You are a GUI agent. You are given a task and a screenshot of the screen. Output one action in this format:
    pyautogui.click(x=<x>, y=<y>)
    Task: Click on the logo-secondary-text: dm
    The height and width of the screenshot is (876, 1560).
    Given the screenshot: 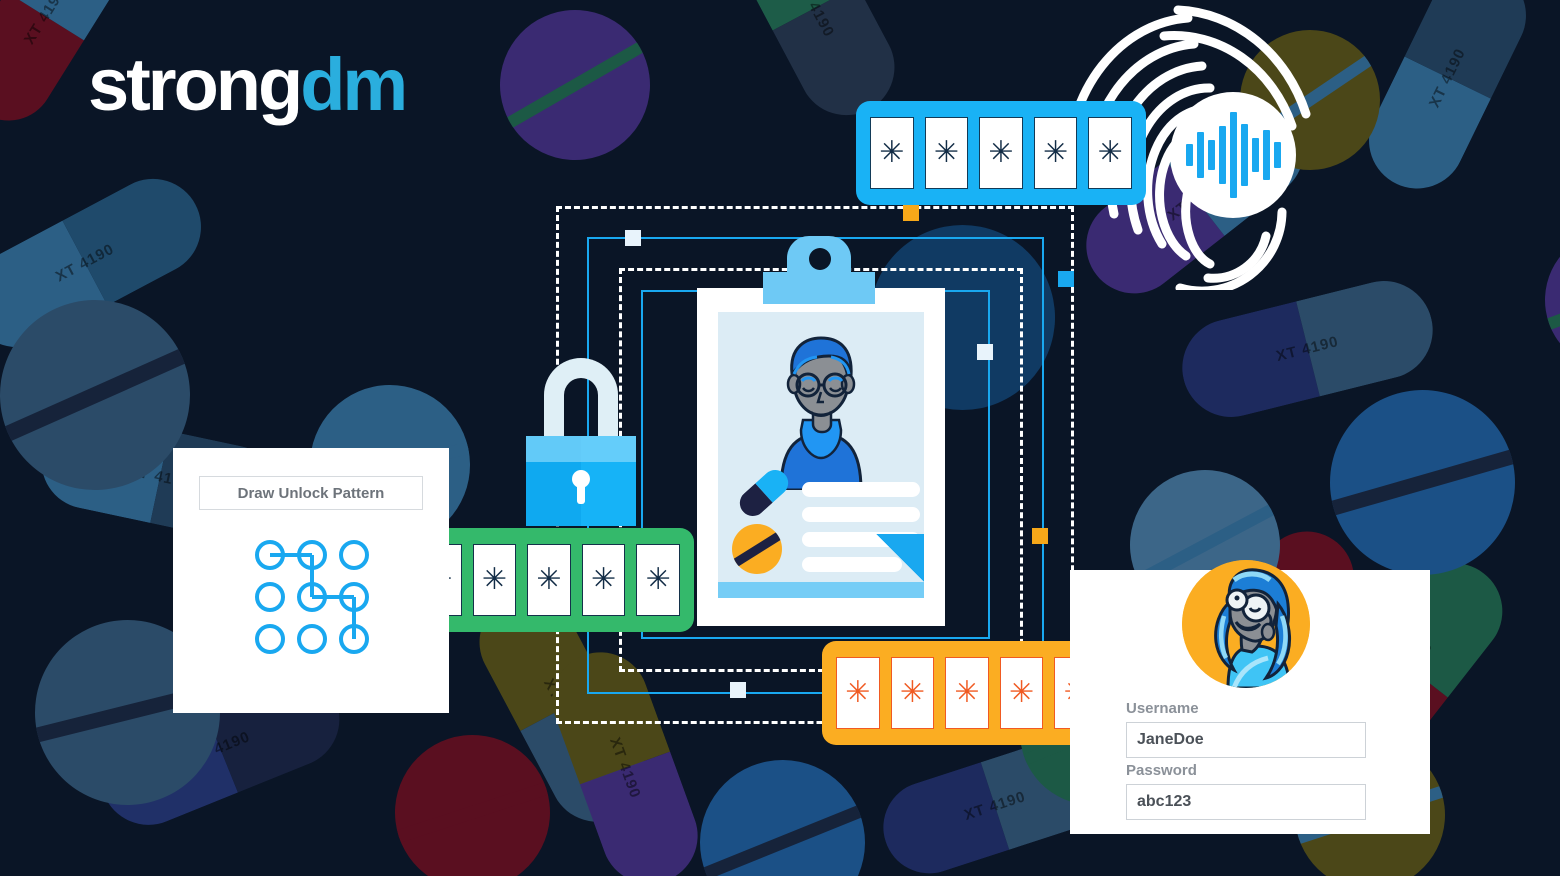 What is the action you would take?
    pyautogui.click(x=354, y=84)
    